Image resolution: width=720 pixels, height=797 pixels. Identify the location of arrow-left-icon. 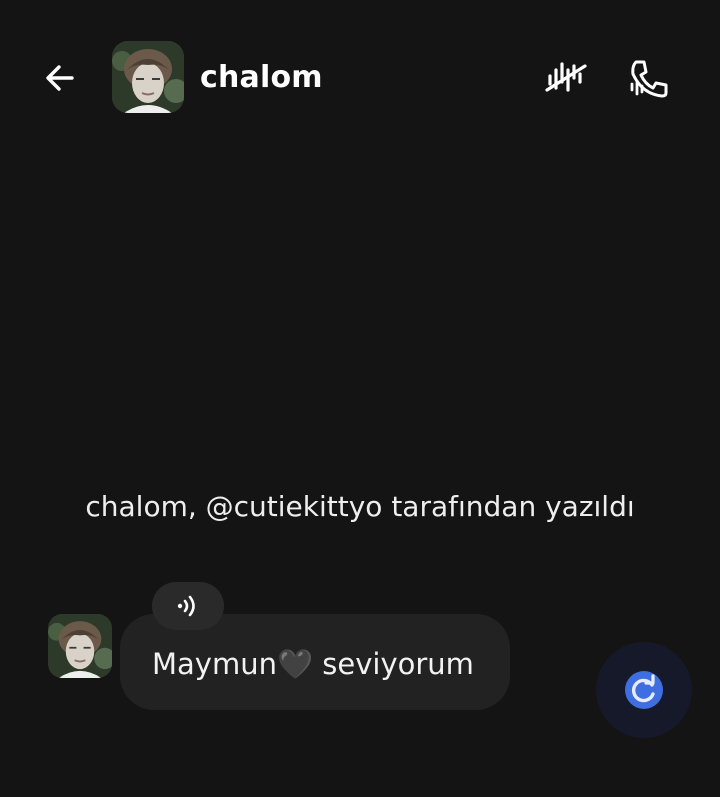
(60, 78).